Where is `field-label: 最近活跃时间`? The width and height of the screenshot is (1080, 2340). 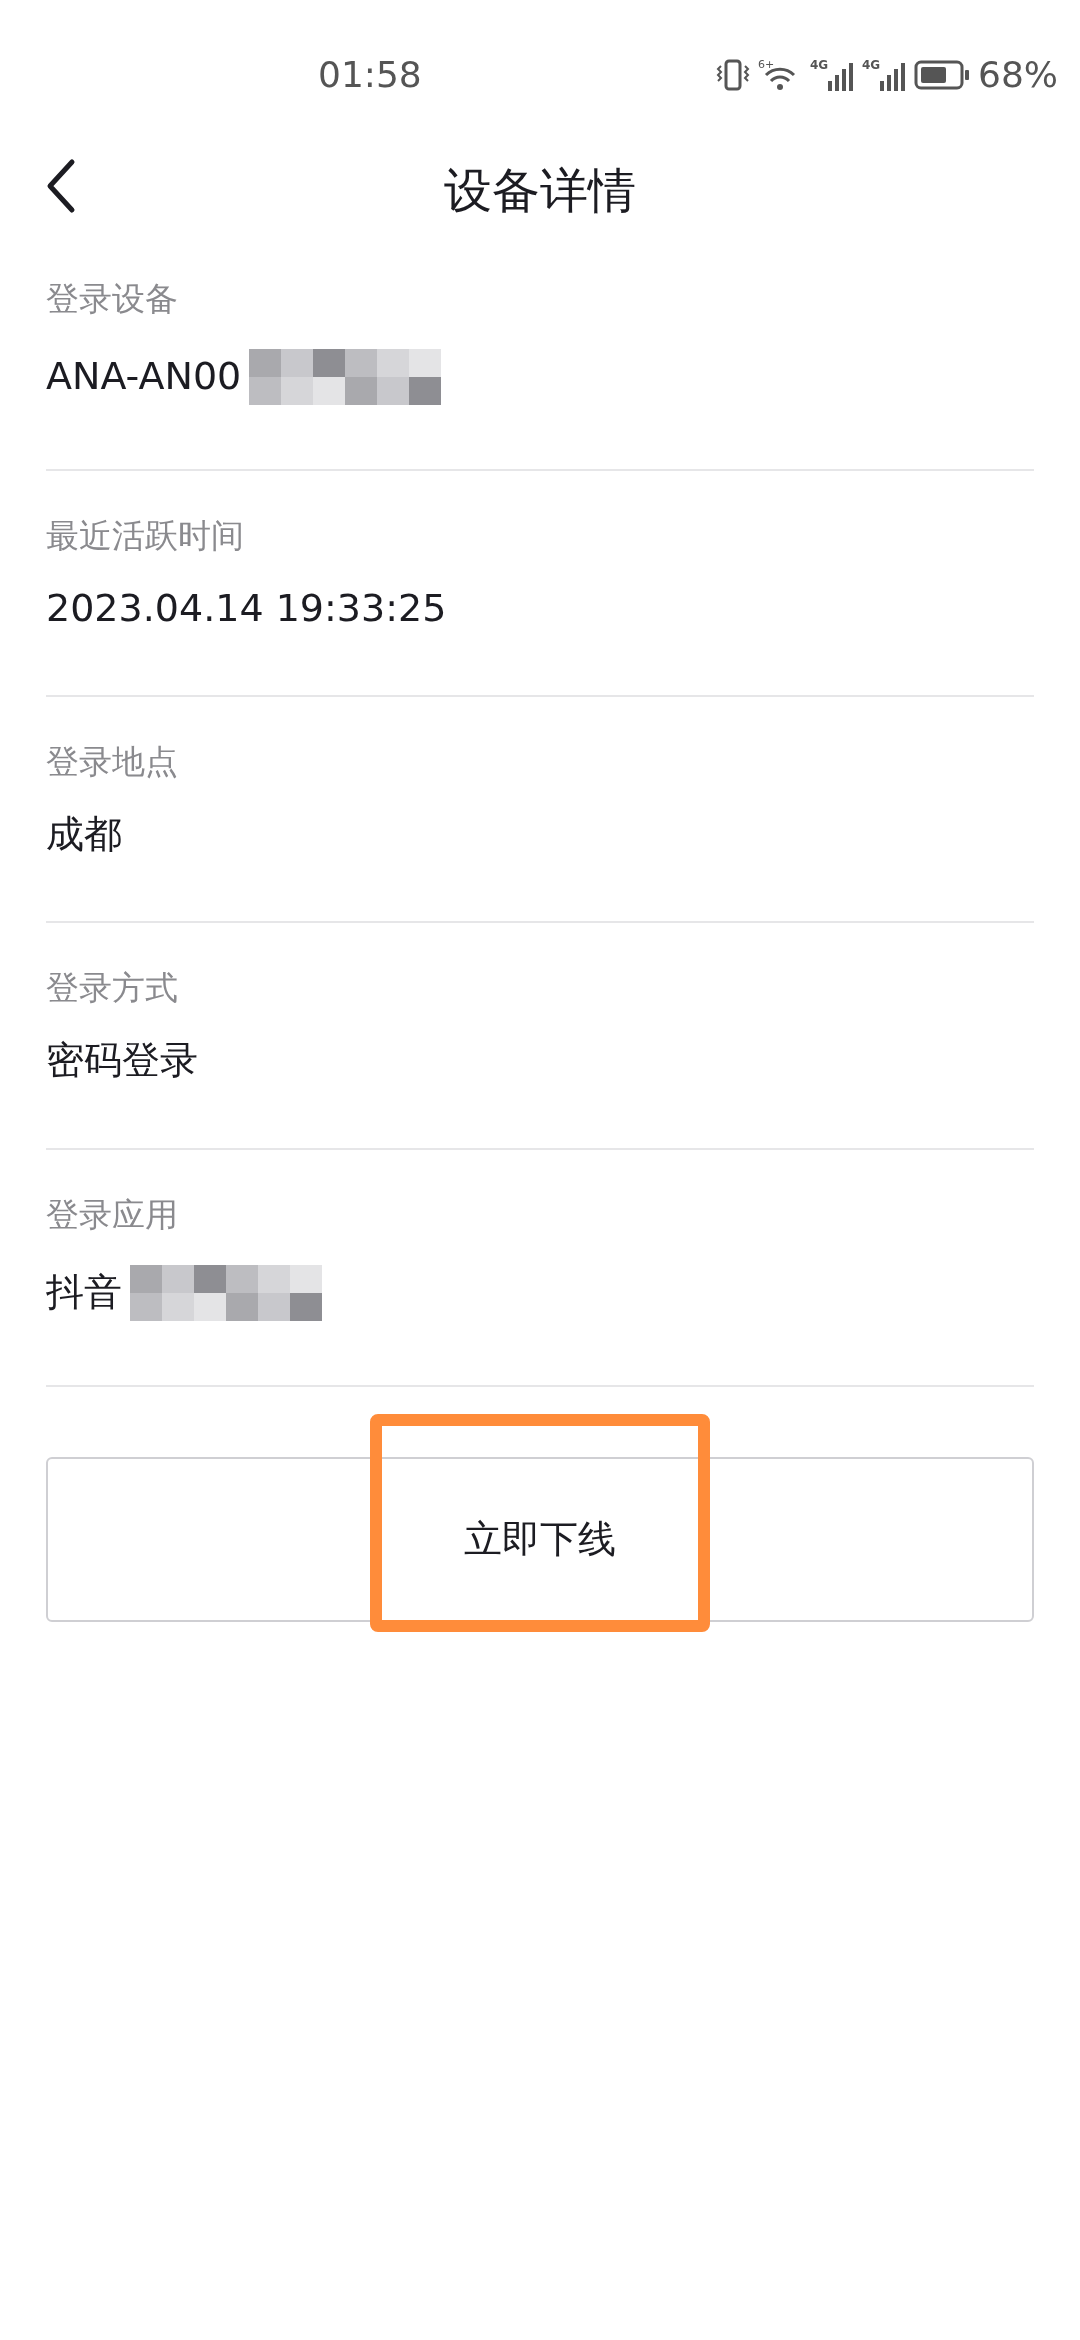 field-label: 最近活跃时间 is located at coordinates (145, 535).